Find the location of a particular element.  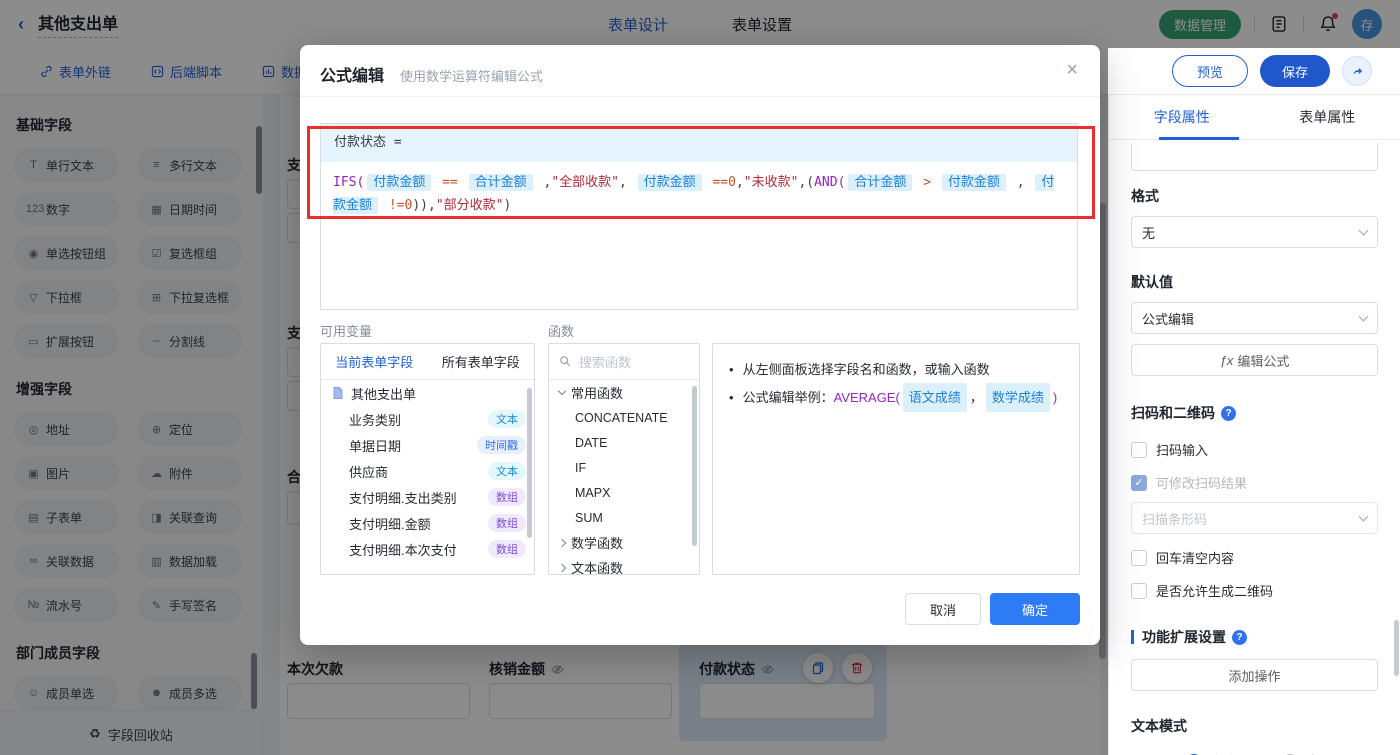

dialog-title: 公式编辑 is located at coordinates (352, 76).